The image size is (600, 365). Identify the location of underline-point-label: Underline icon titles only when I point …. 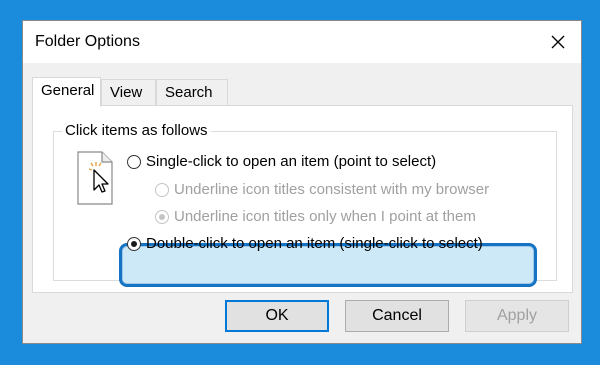
(325, 216).